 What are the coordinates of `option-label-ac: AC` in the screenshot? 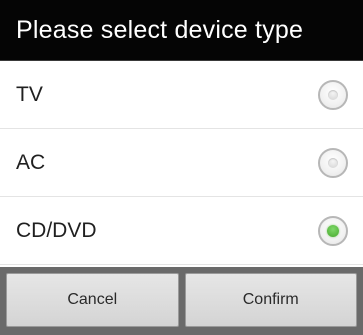 It's located at (31, 162).